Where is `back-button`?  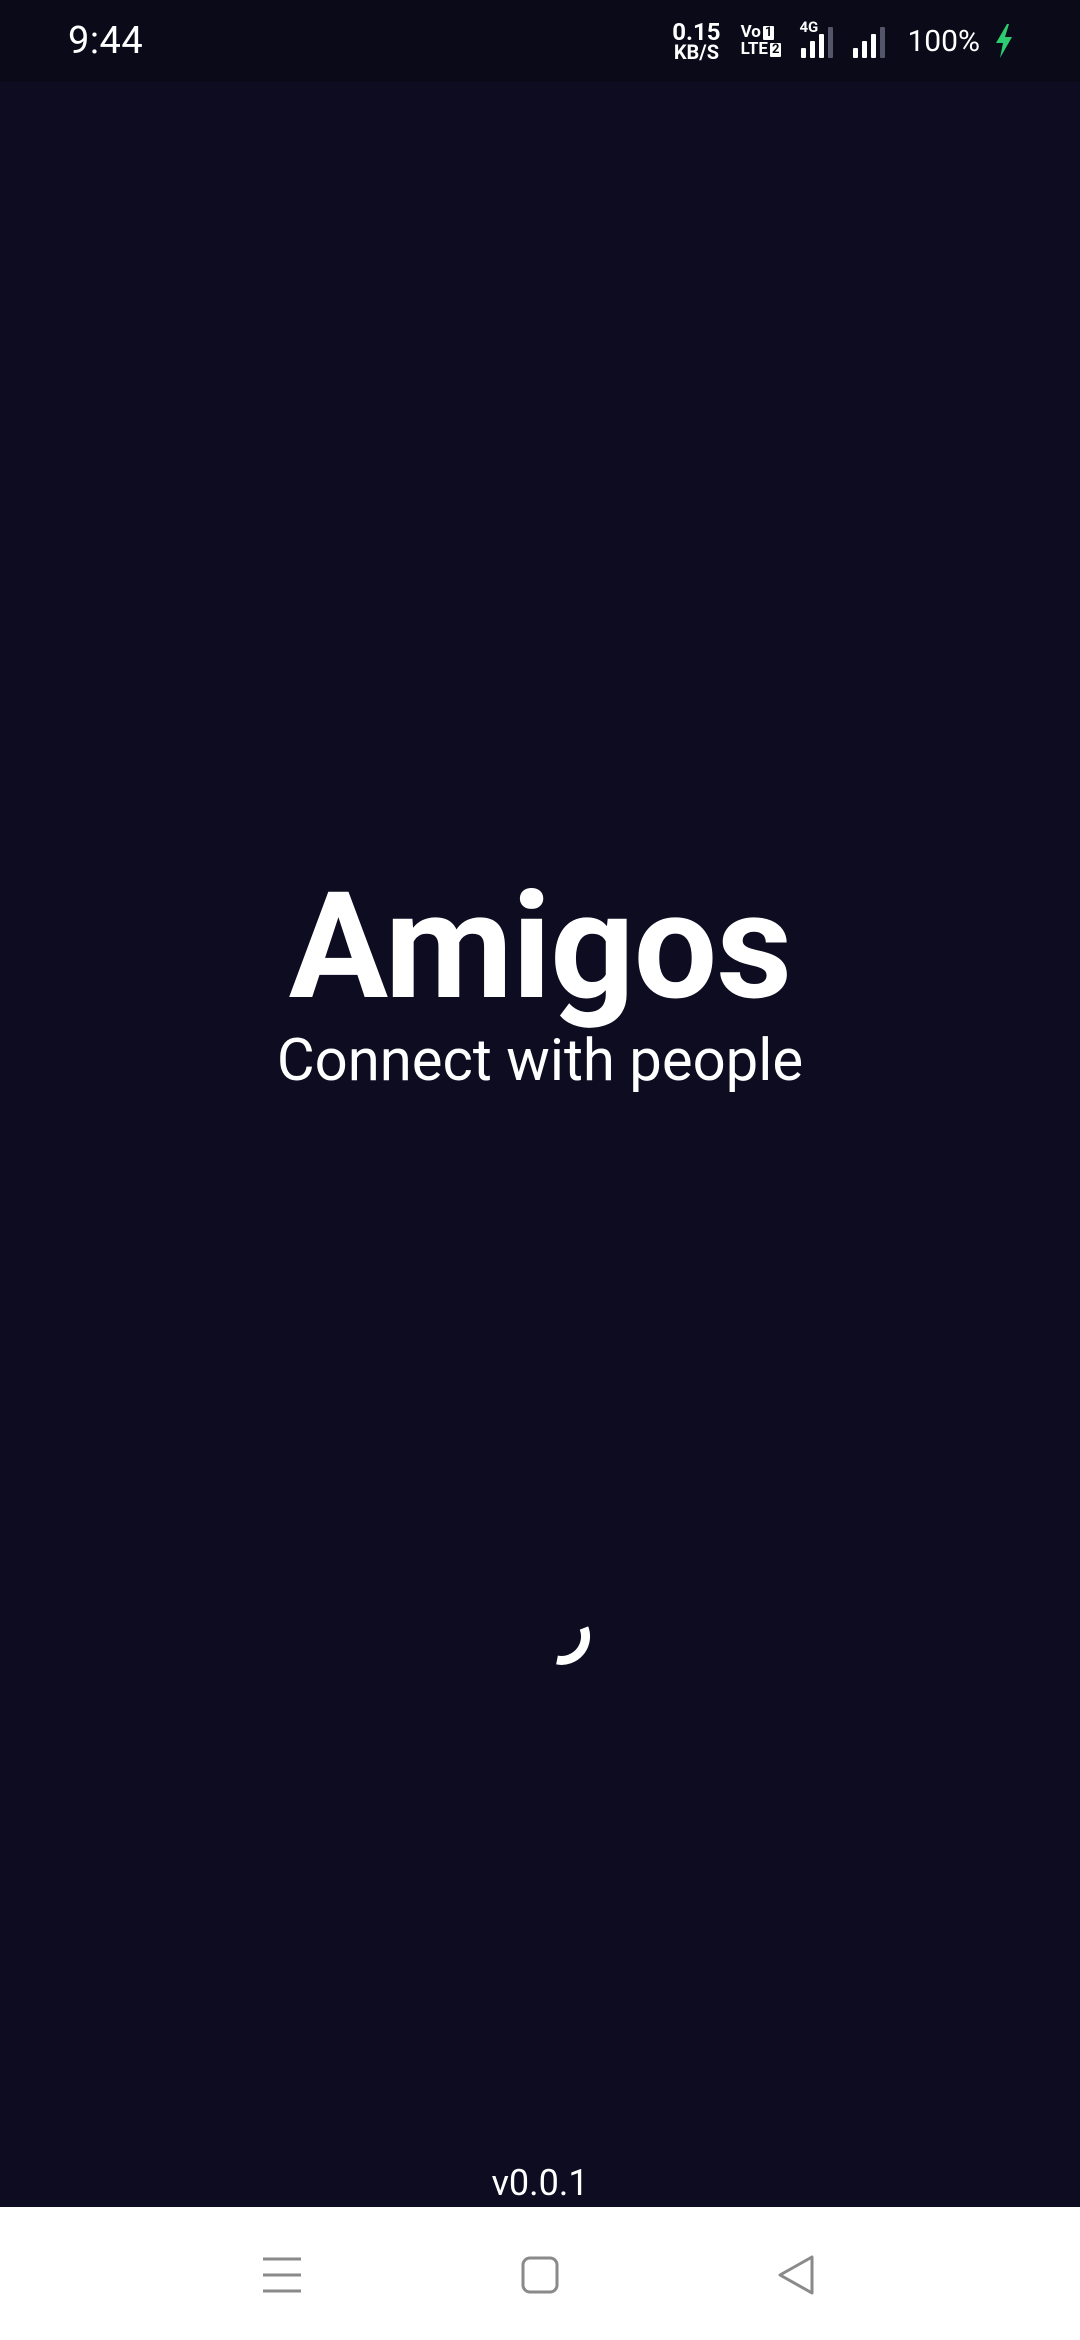
back-button is located at coordinates (796, 2277).